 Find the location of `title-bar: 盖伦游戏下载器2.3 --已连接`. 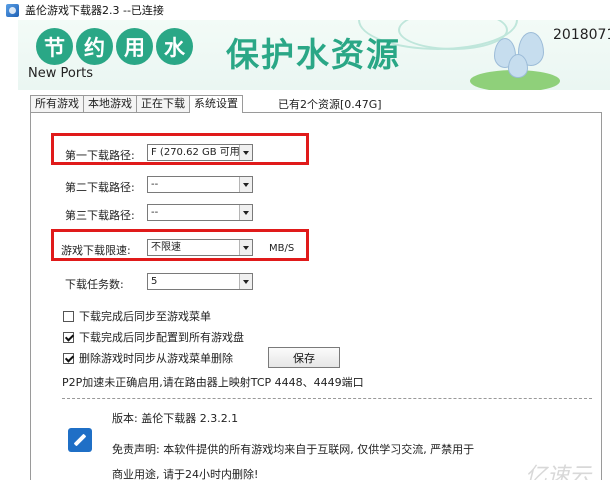

title-bar: 盖伦游戏下载器2.3 --已连接 is located at coordinates (305, 10).